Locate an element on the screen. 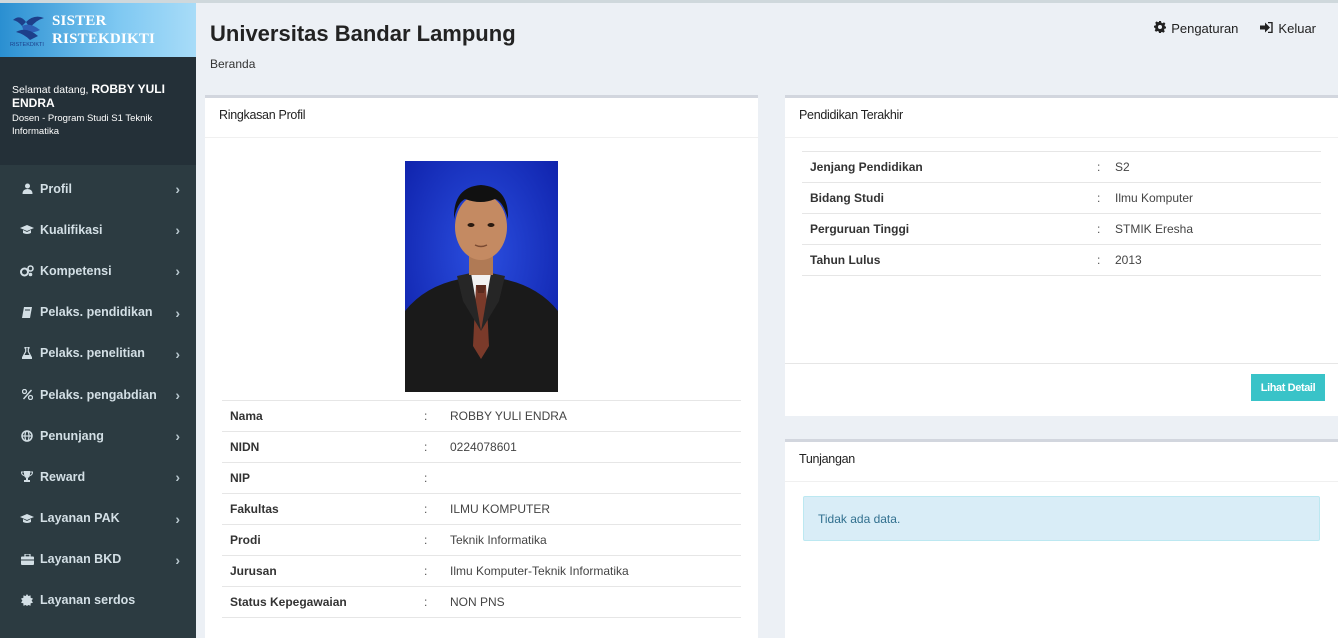 This screenshot has width=1338, height=638. sidebar-item-label: Layanan PAK is located at coordinates (80, 518).